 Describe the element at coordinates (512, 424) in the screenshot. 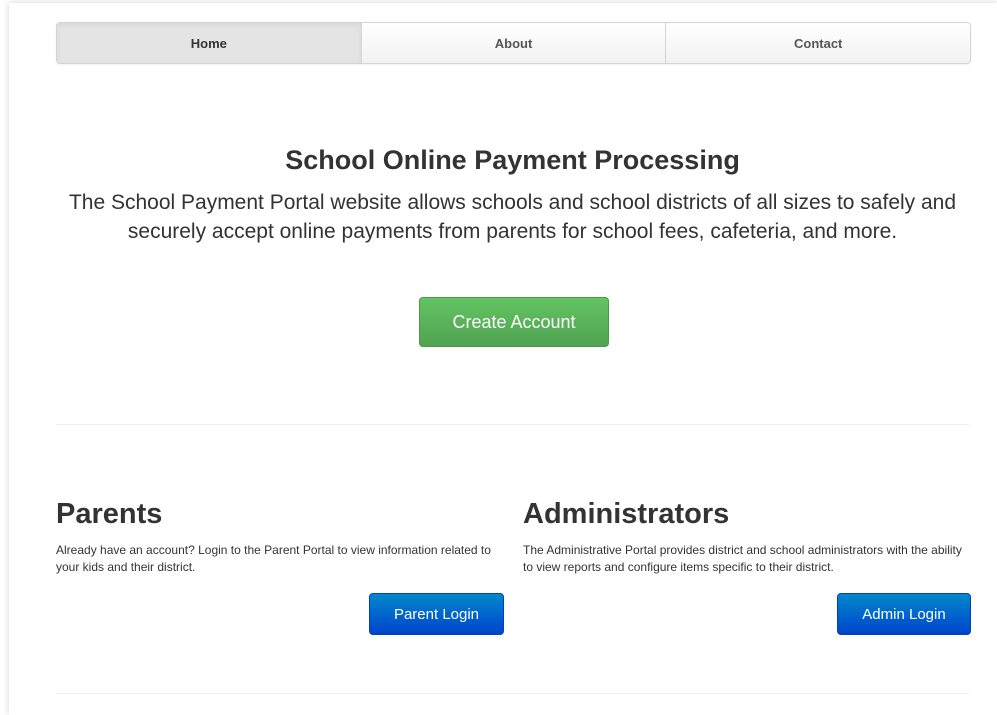

I see `section-divider-top` at that location.